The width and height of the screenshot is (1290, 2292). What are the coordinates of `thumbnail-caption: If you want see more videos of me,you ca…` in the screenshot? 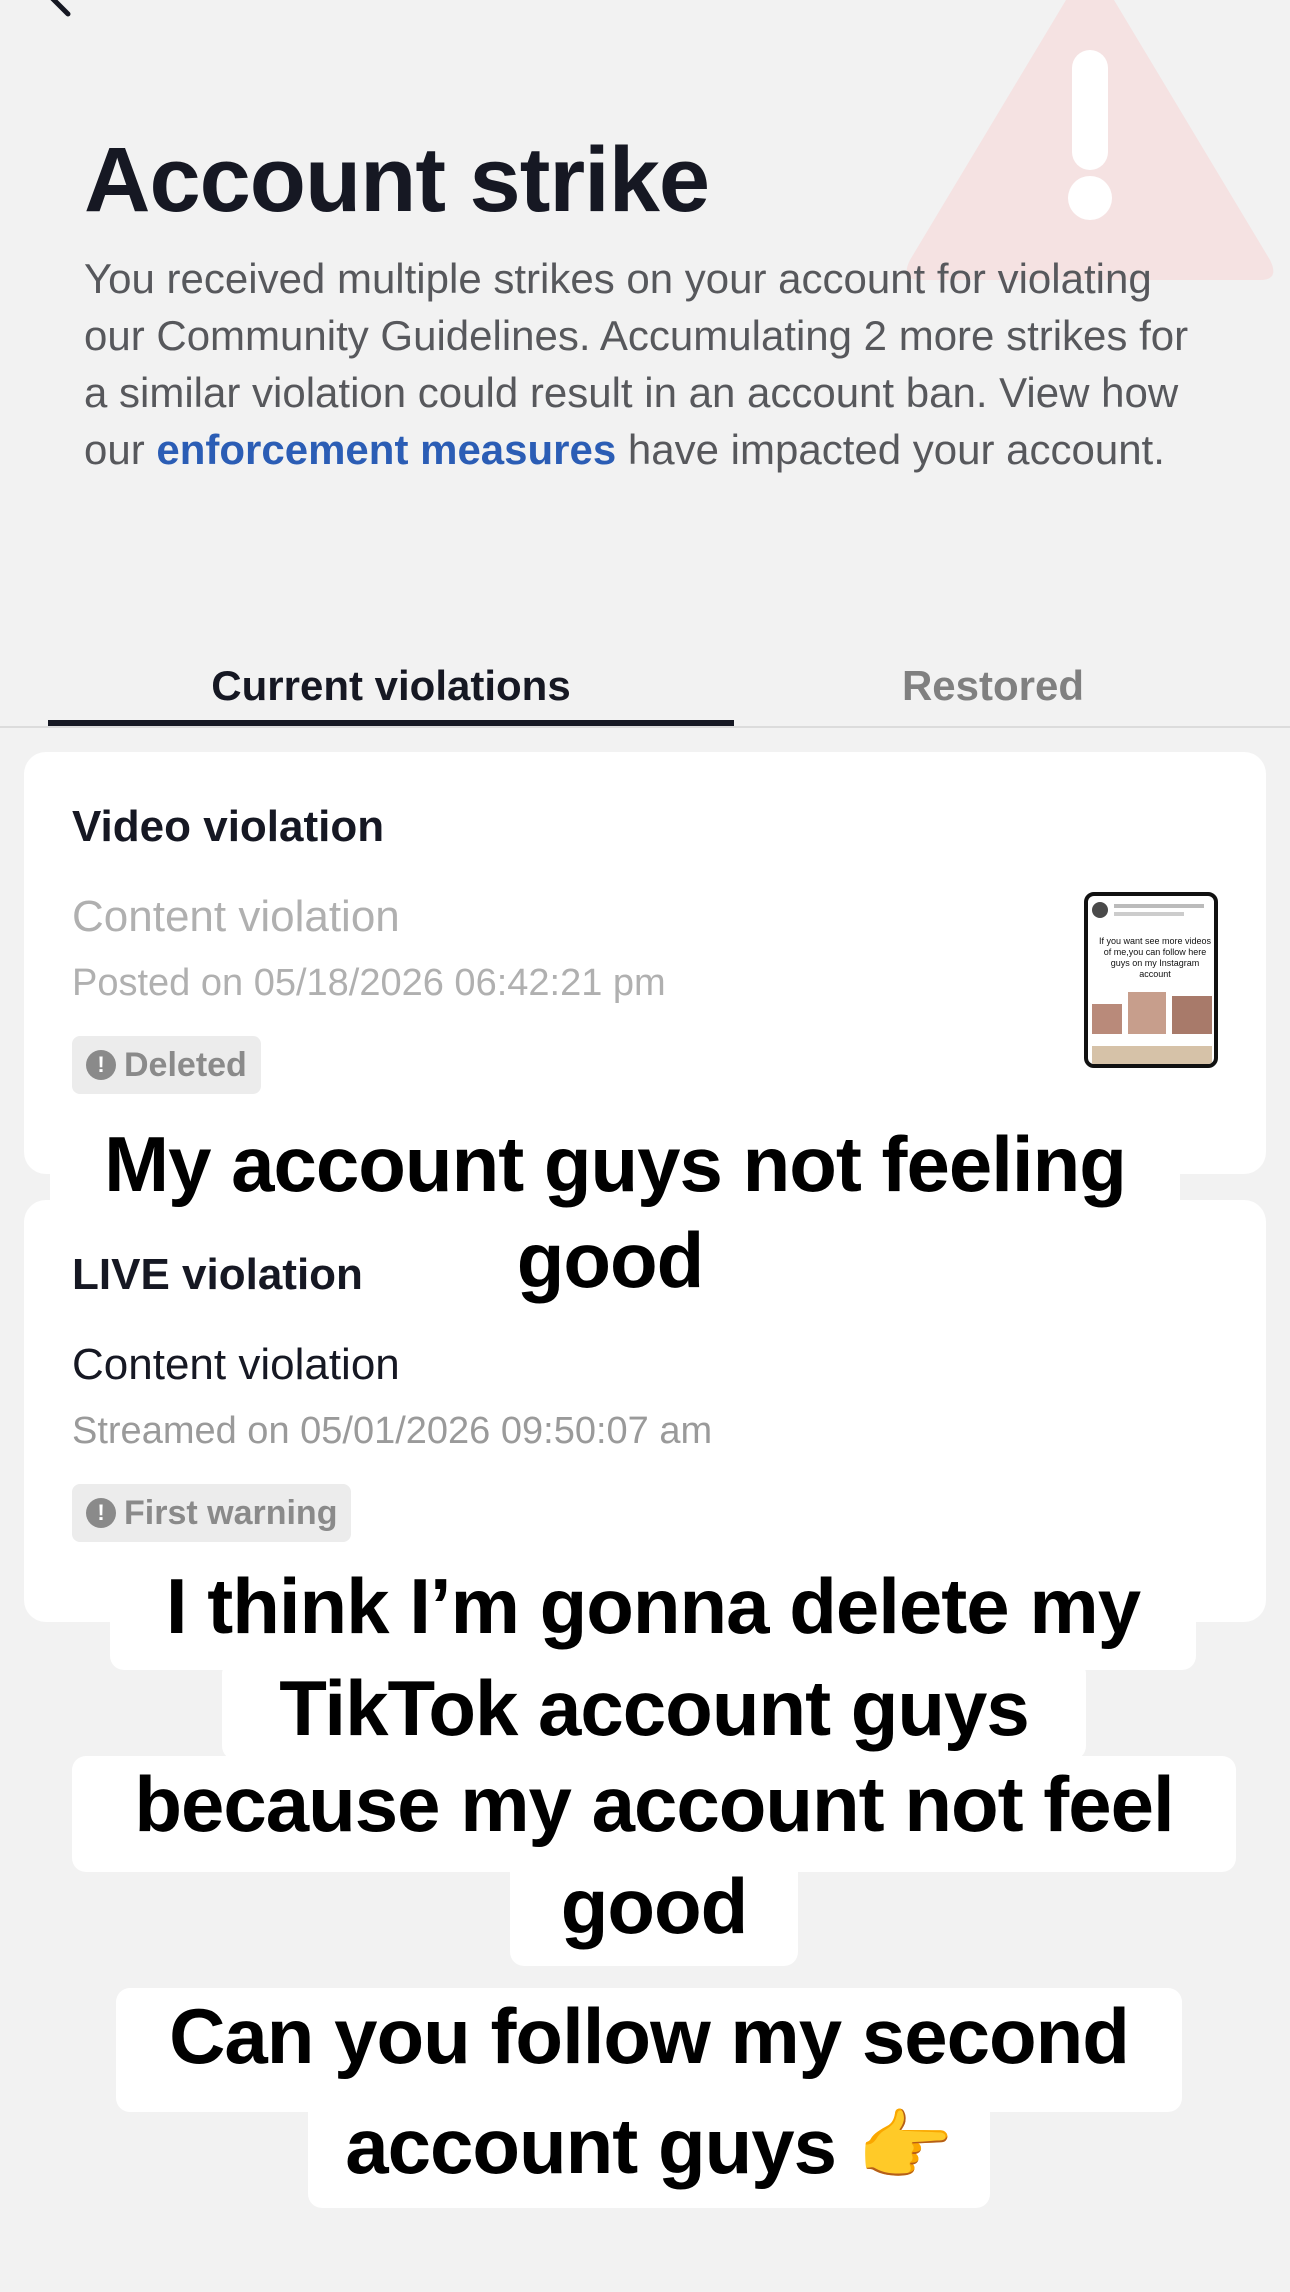 It's located at (1155, 957).